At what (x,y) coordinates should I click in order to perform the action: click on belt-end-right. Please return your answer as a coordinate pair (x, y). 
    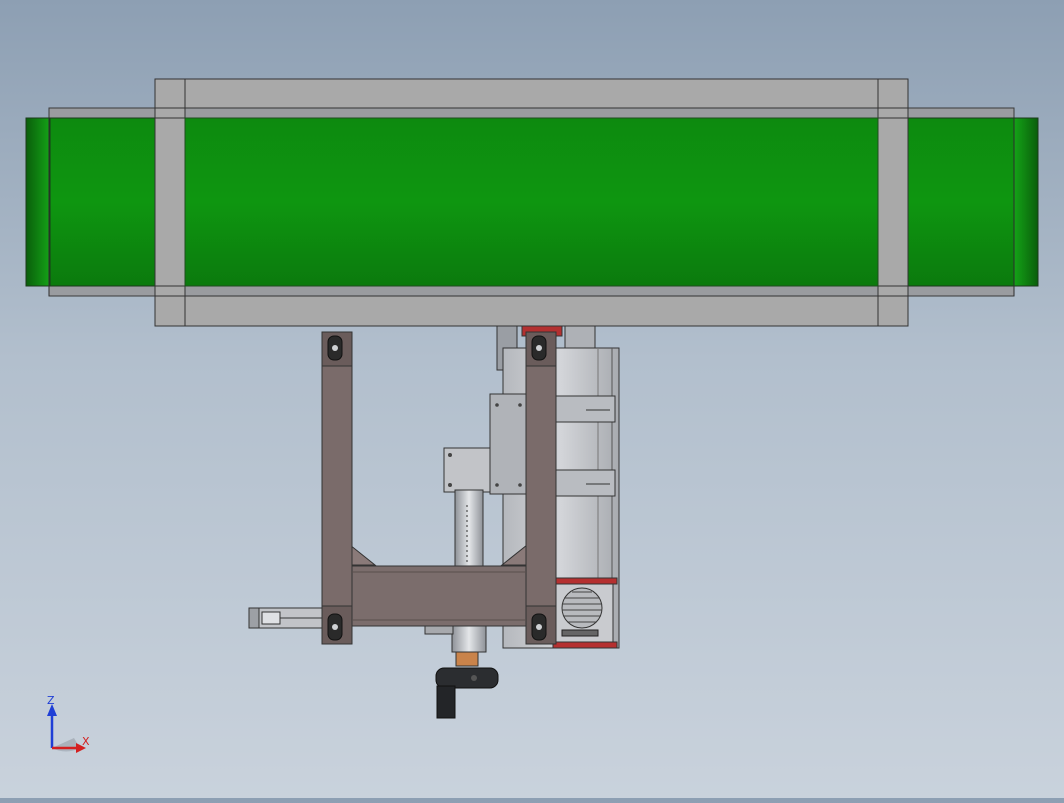
    Looking at the image, I should click on (1026, 202).